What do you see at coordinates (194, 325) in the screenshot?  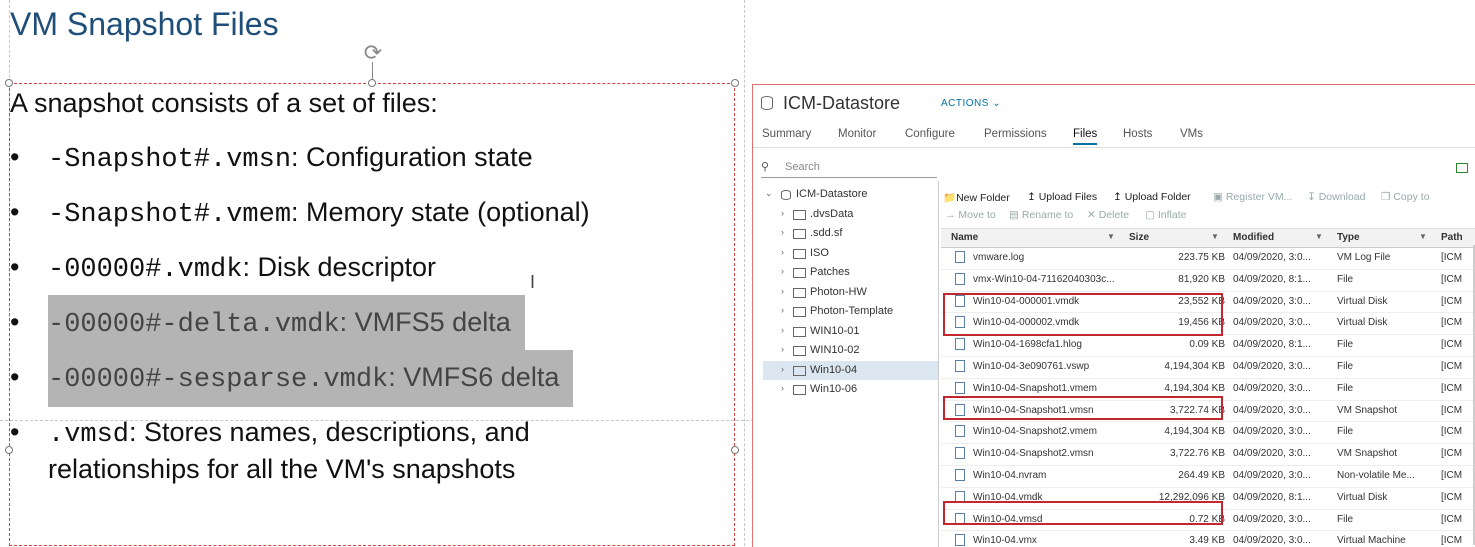 I see `code-text: -00000#-delta.vmdk` at bounding box center [194, 325].